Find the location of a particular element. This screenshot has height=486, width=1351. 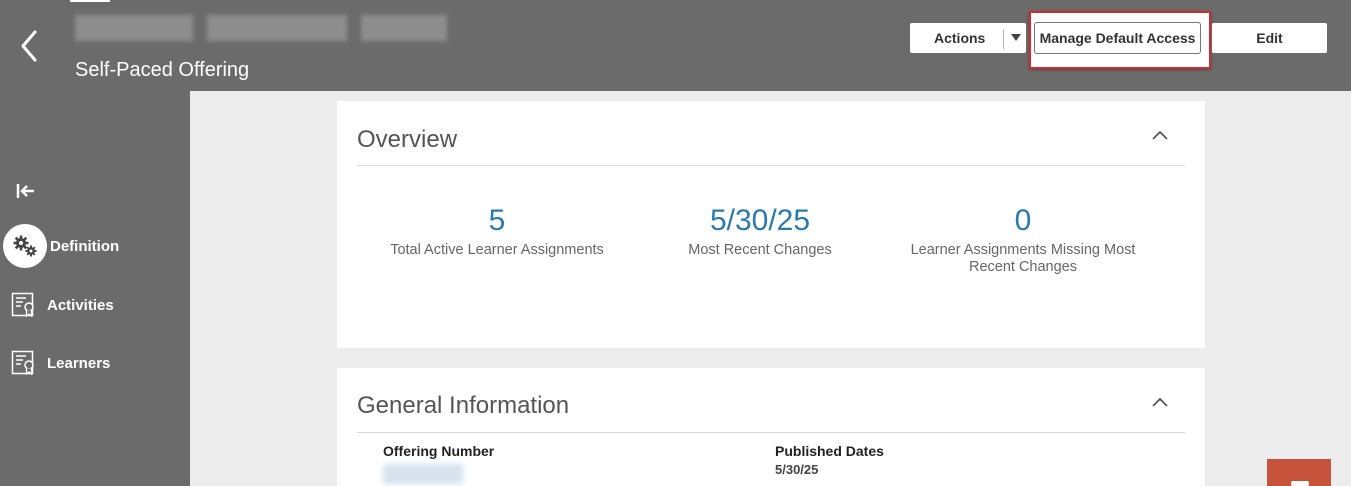

metric-label: Most Recent Changes is located at coordinates (760, 250).